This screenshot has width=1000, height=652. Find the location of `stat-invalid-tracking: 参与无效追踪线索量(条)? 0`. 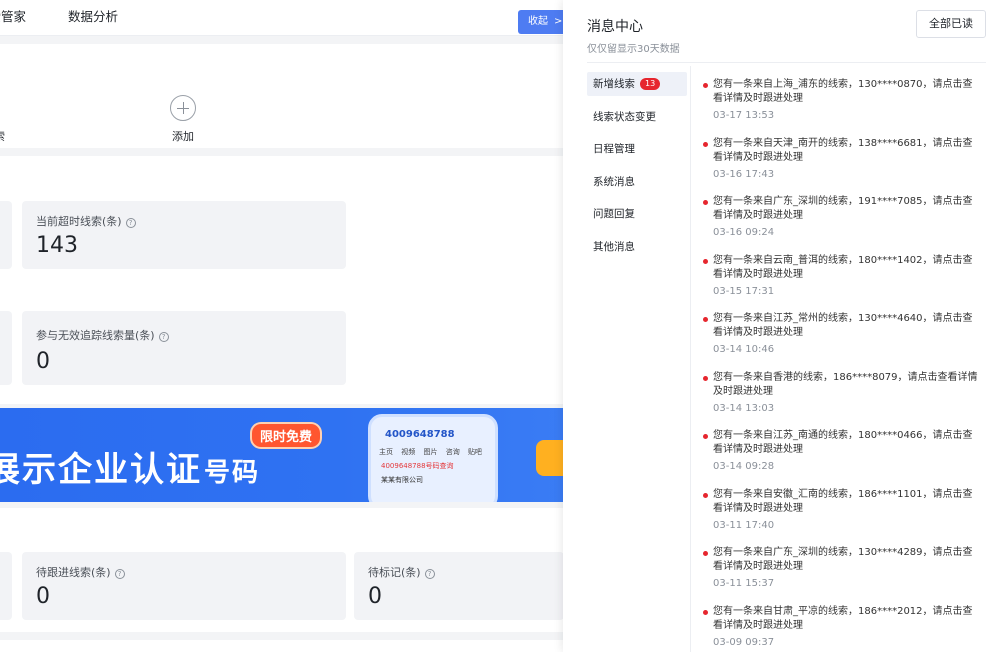

stat-invalid-tracking: 参与无效追踪线索量(条)? 0 is located at coordinates (184, 348).